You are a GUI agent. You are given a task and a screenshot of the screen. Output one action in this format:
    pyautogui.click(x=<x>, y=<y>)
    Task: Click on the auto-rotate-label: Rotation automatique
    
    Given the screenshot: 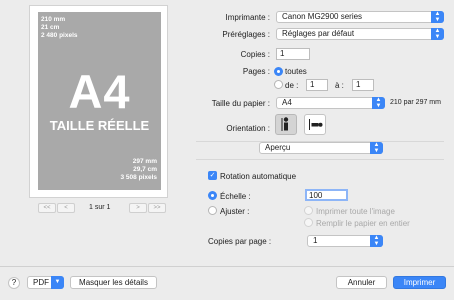 What is the action you would take?
    pyautogui.click(x=258, y=176)
    